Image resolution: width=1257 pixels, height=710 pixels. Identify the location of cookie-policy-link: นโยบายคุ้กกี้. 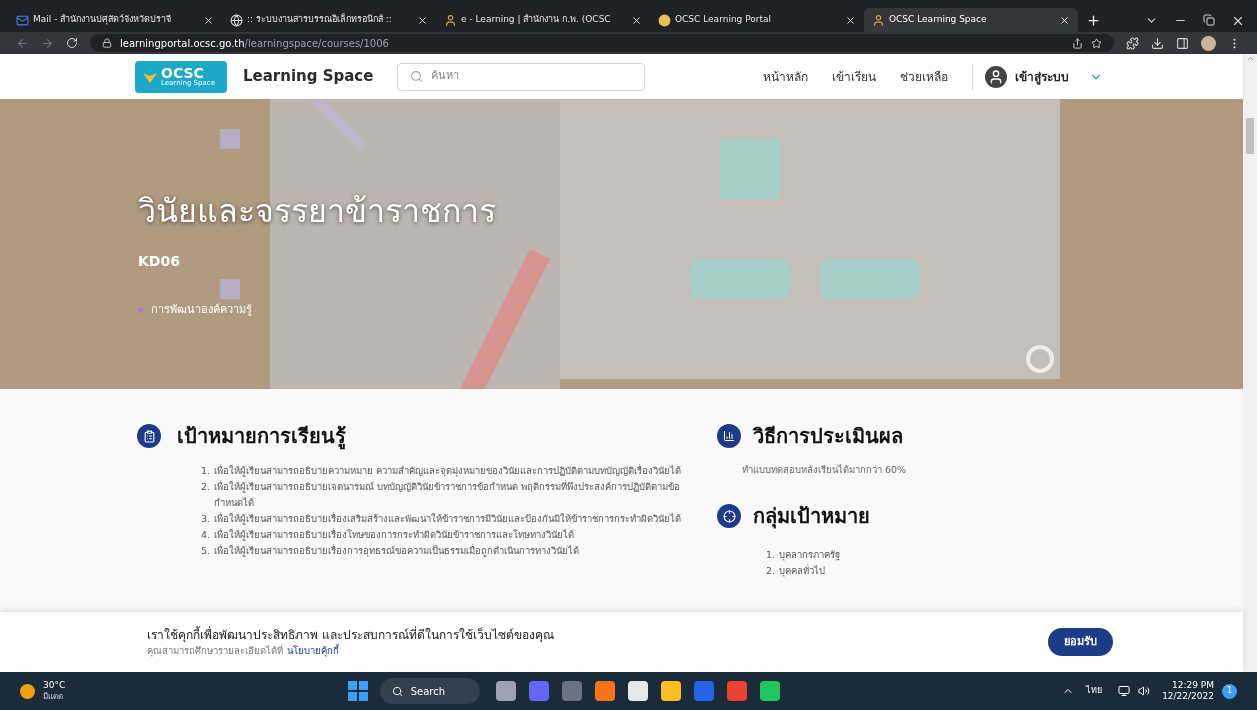
(313, 651).